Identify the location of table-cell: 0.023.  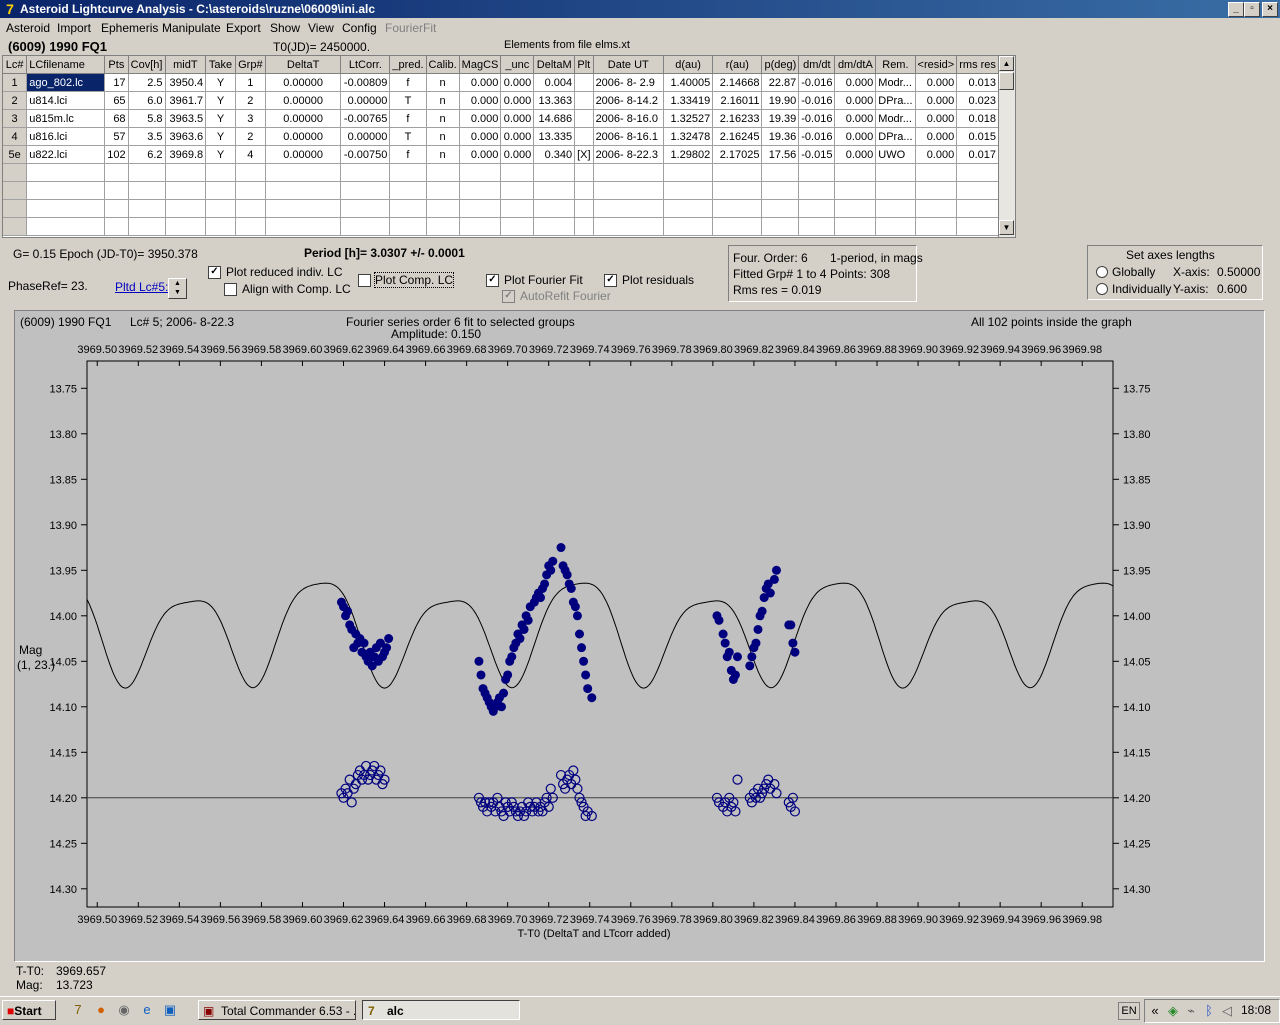
(977, 100).